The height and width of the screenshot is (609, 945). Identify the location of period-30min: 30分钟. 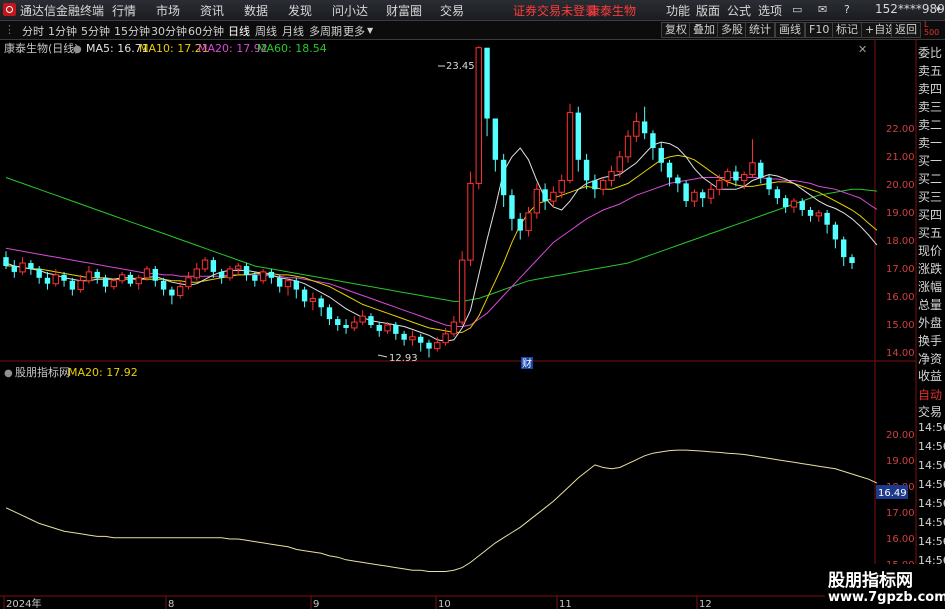
(169, 31).